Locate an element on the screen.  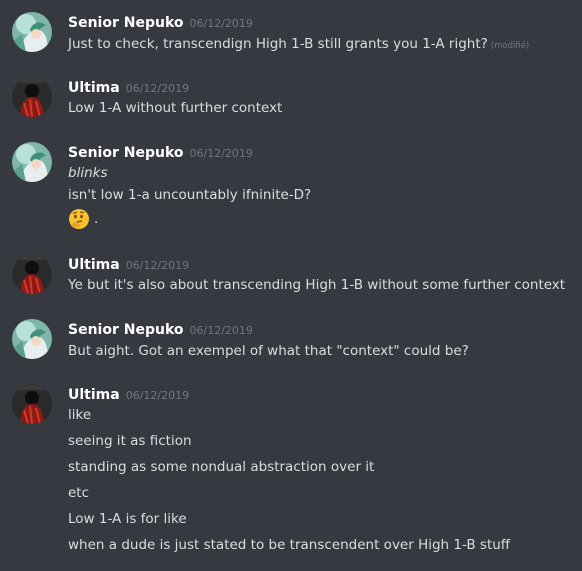
thinking-face-emoji-icon is located at coordinates (79, 219).